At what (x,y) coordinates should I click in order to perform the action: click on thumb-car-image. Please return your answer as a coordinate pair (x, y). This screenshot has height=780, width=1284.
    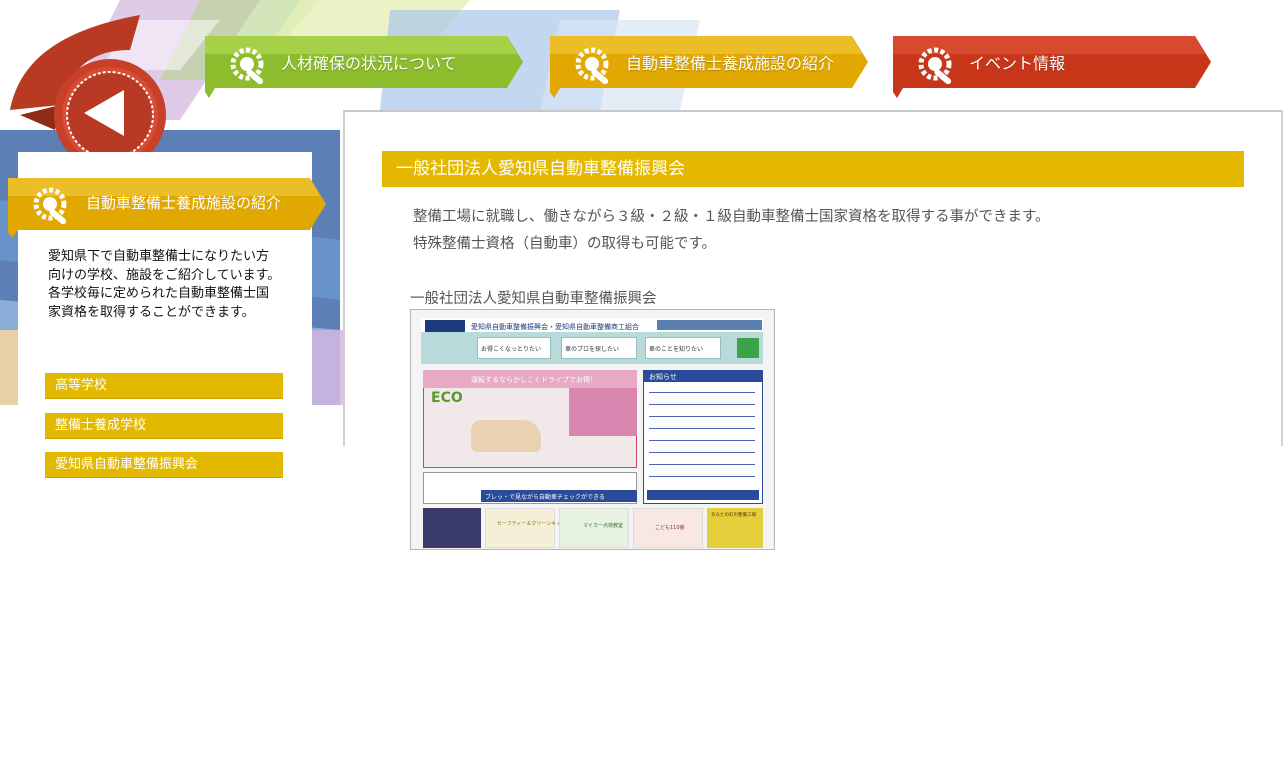
    Looking at the image, I should click on (506, 436).